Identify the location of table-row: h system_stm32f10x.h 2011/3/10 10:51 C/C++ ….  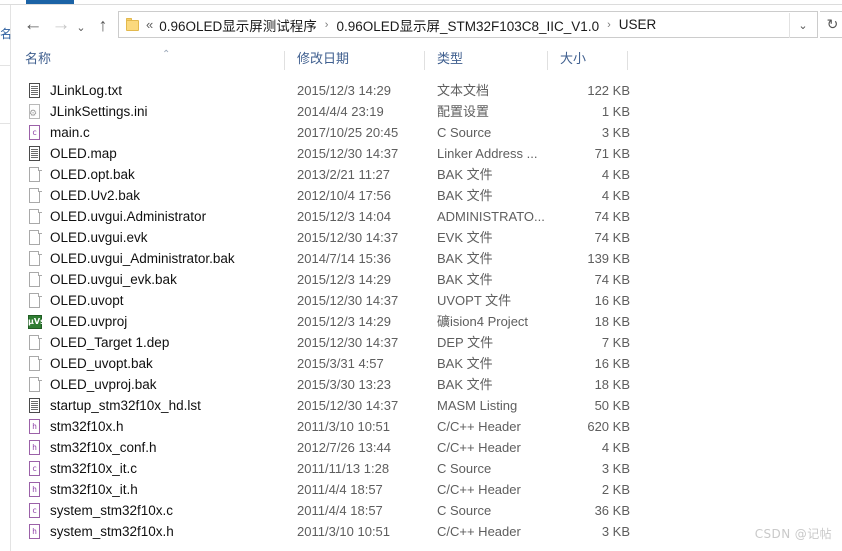
(427, 531).